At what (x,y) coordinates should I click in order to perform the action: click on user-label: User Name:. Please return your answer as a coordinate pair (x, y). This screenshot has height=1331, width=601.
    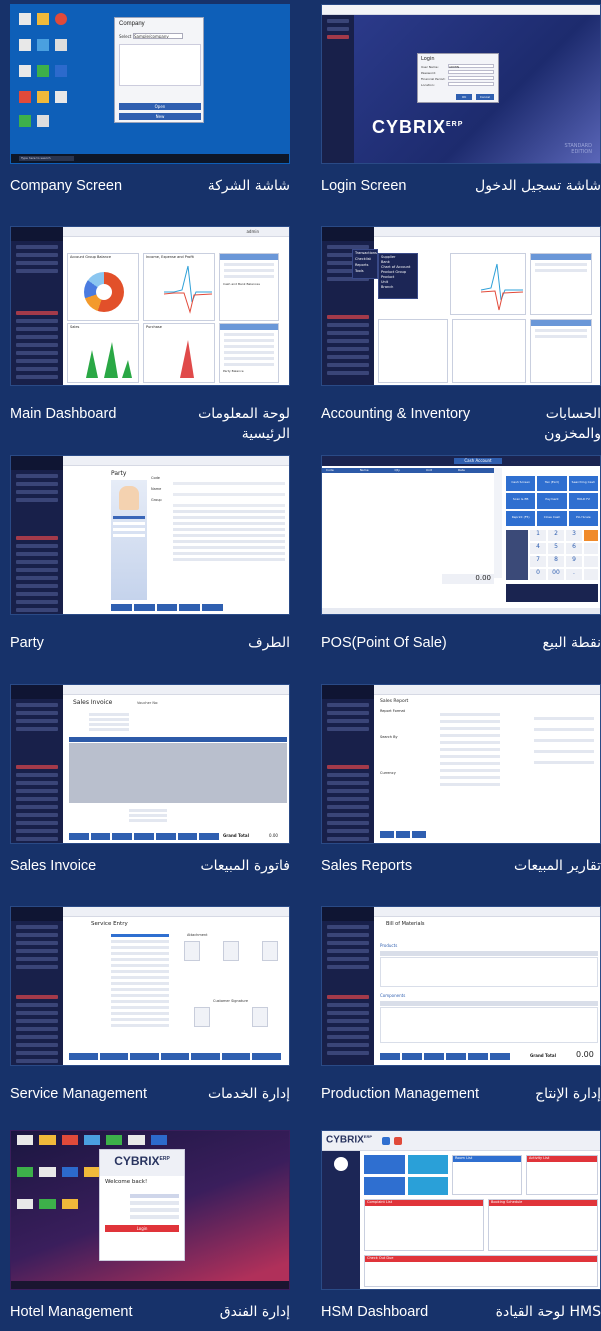
    Looking at the image, I should click on (430, 67).